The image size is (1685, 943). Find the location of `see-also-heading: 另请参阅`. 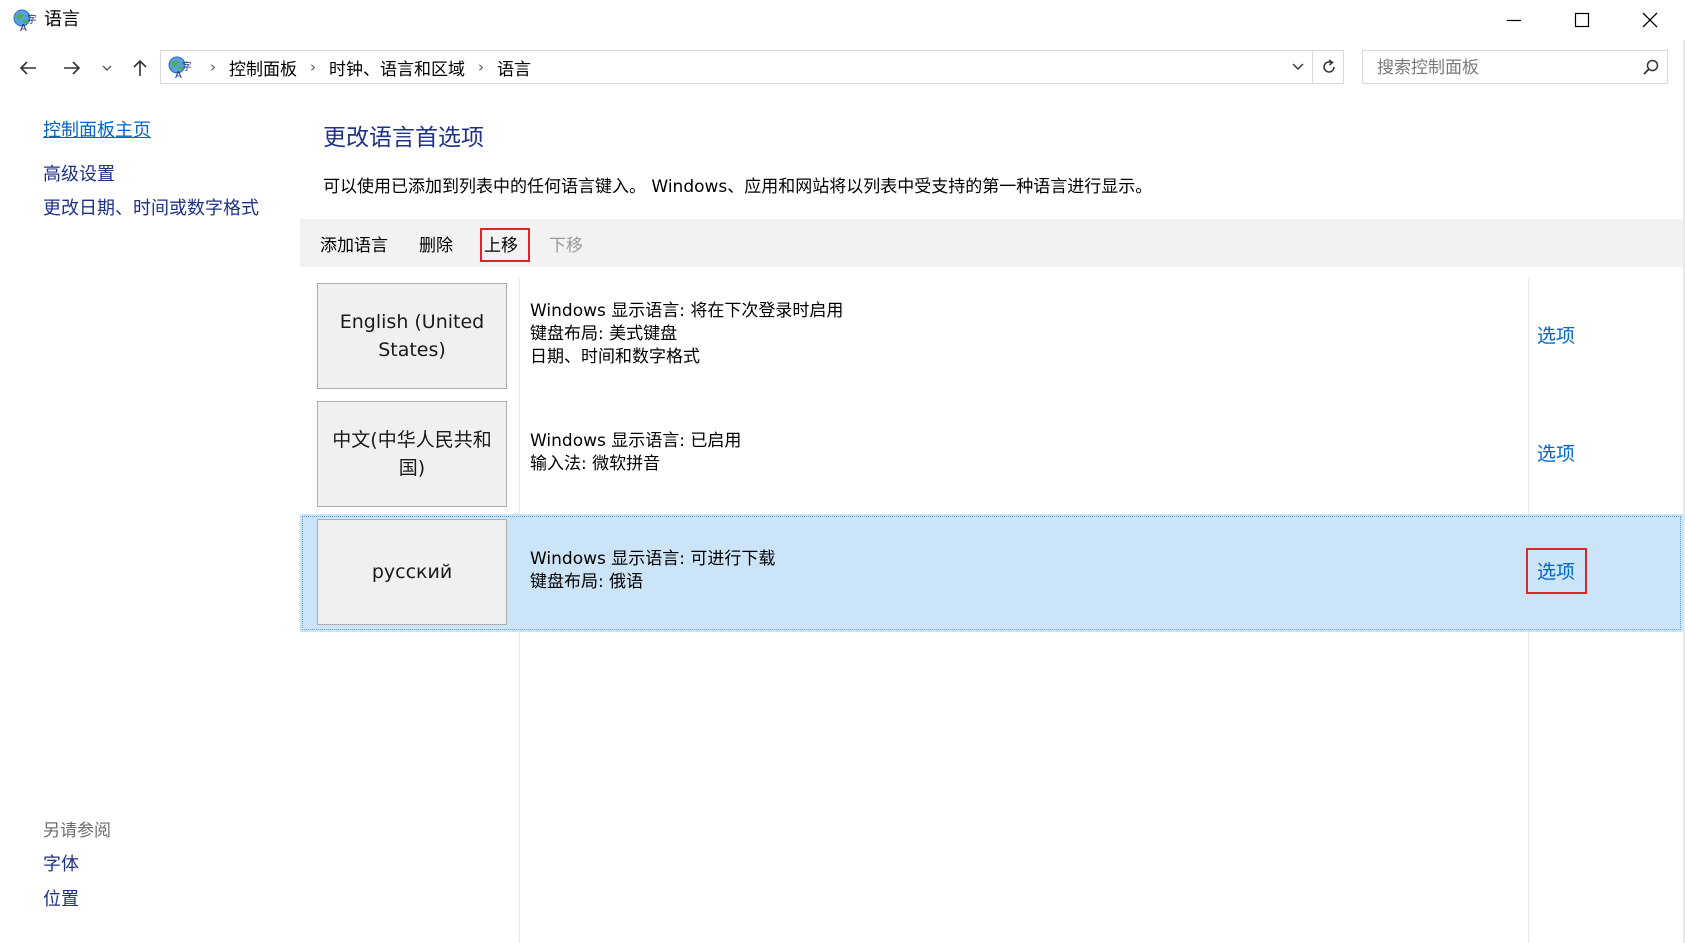

see-also-heading: 另请参阅 is located at coordinates (77, 831).